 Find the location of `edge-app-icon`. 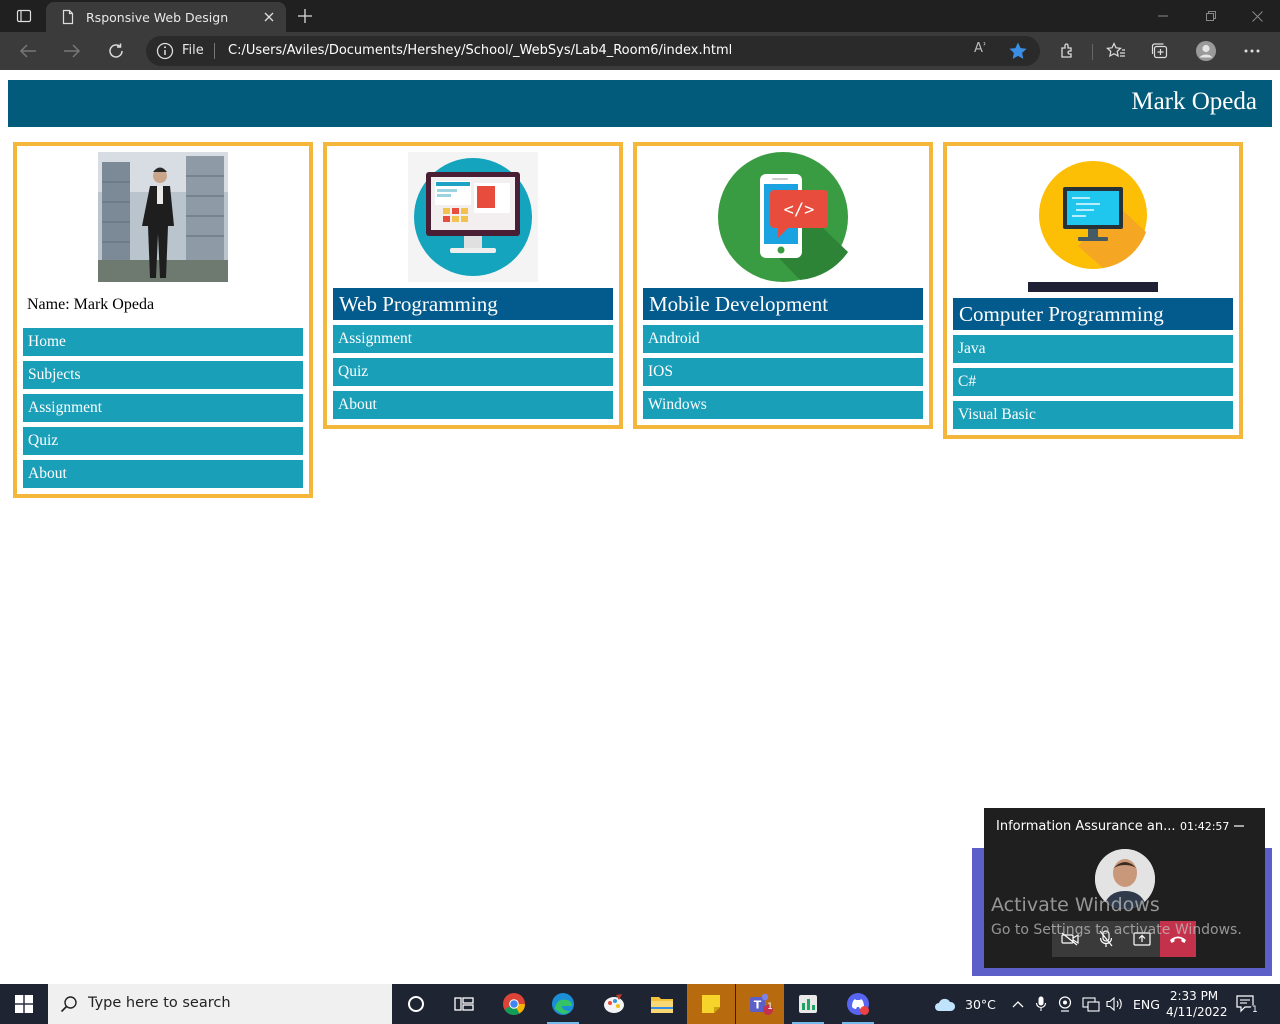

edge-app-icon is located at coordinates (563, 1004).